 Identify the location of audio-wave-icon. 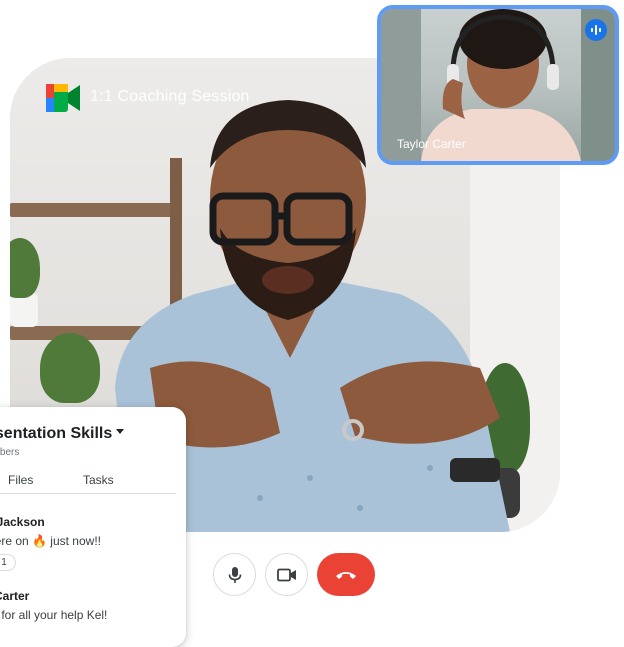
(596, 30).